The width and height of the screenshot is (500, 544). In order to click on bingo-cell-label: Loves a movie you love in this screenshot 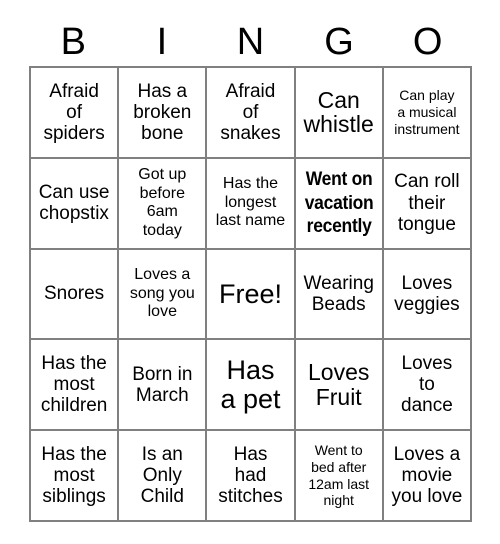, I will do `click(427, 475)`.